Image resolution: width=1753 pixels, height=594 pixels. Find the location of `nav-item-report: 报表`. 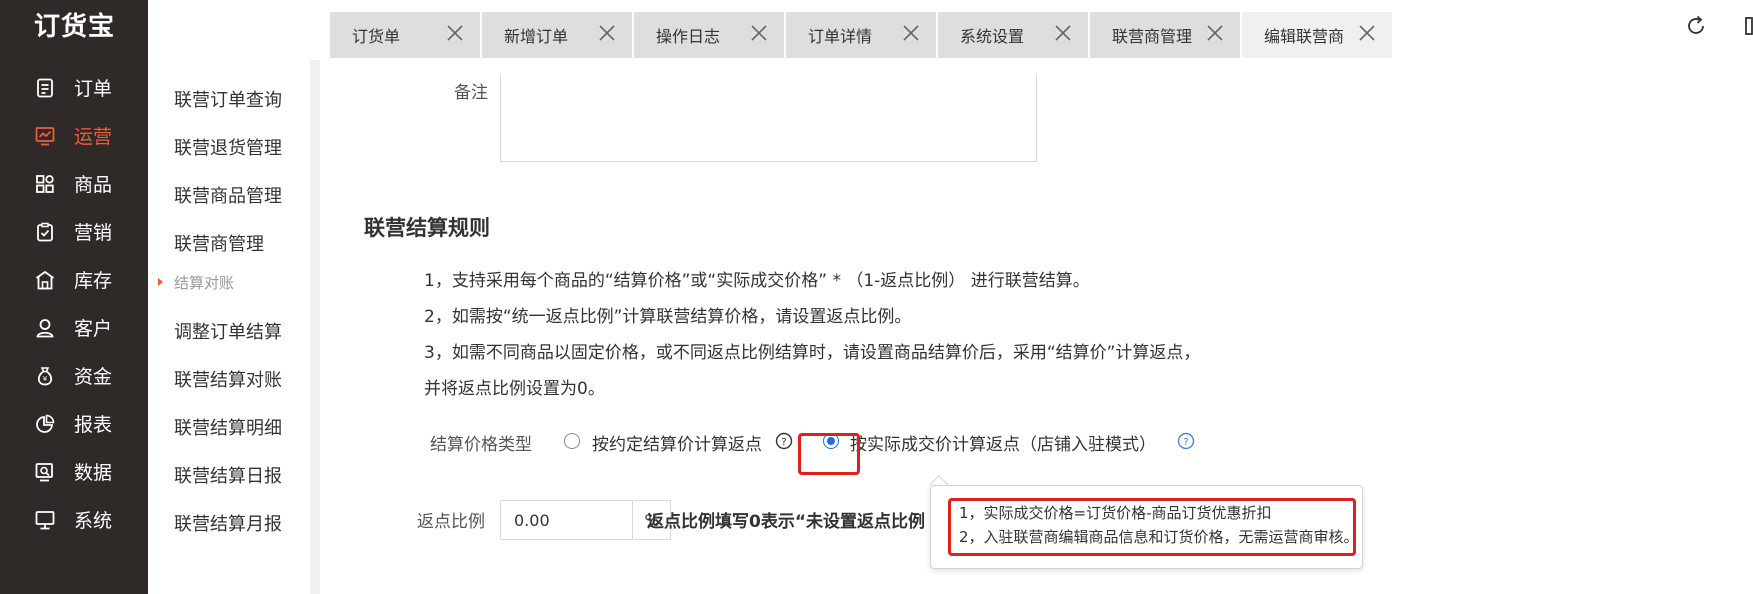

nav-item-report: 报表 is located at coordinates (74, 424).